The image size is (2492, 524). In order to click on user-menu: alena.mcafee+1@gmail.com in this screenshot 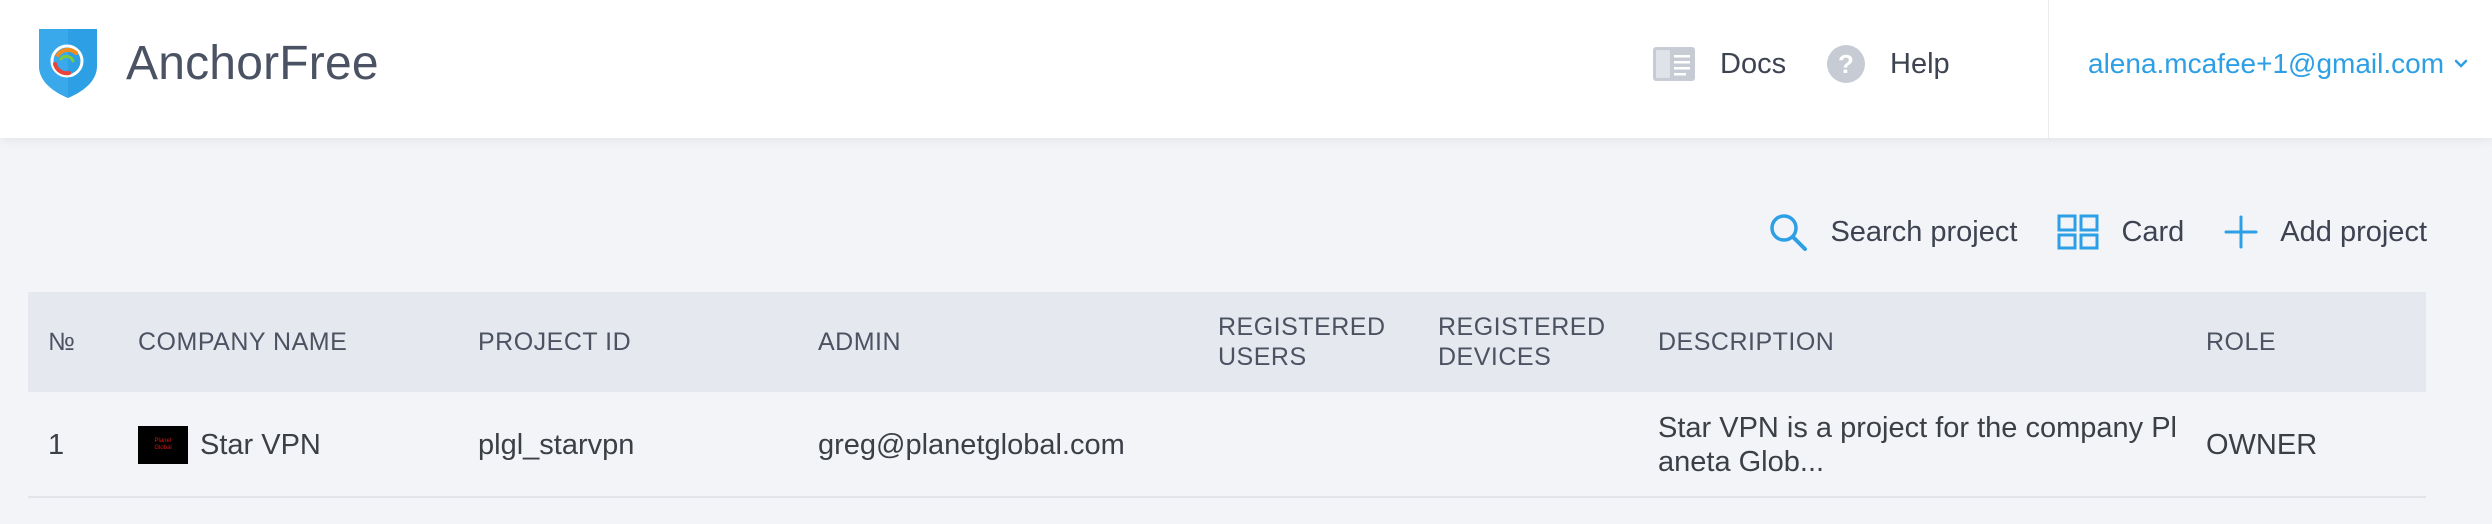, I will do `click(2278, 64)`.